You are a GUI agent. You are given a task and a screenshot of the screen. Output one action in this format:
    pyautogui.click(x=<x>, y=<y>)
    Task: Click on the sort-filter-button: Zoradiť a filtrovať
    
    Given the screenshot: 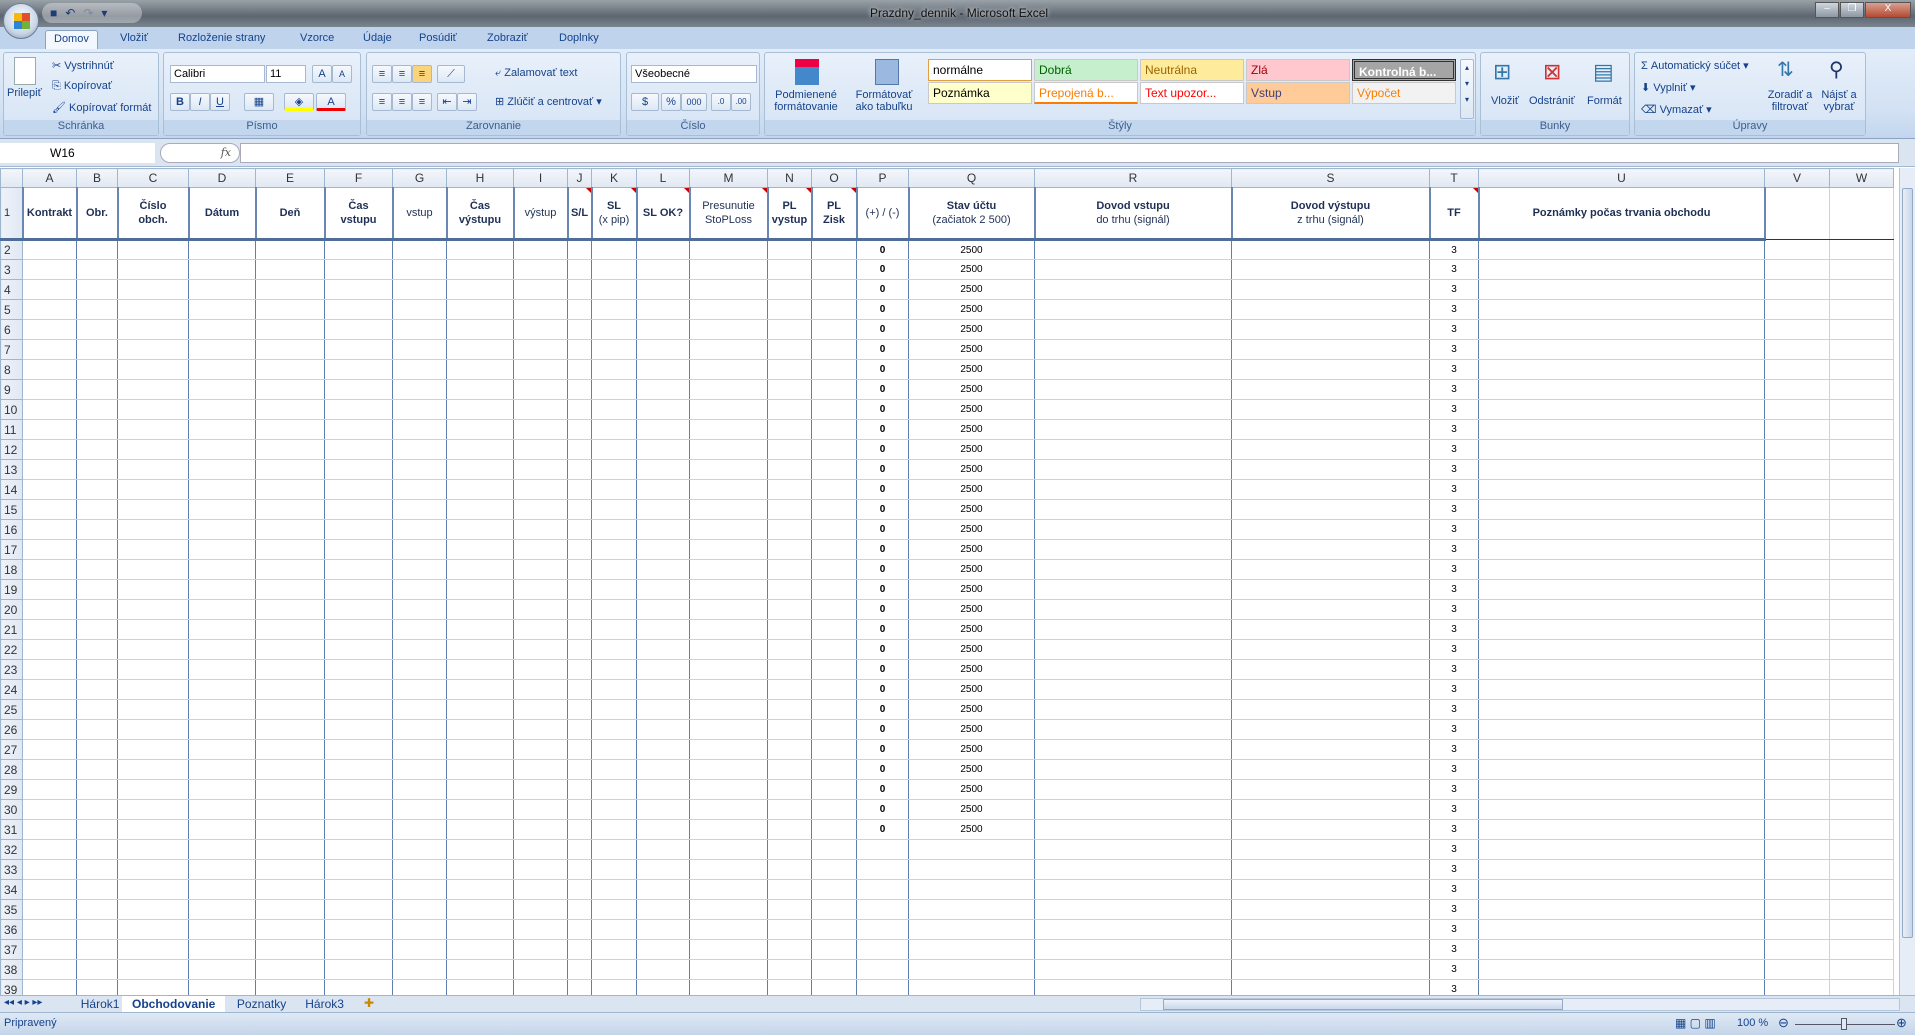 What is the action you would take?
    pyautogui.click(x=1790, y=101)
    